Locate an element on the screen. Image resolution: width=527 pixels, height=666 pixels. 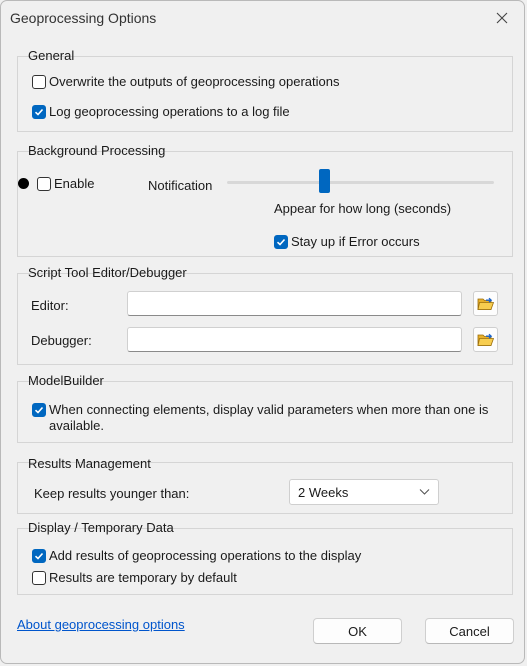
background-group-title: Background Processing is located at coordinates (97, 150).